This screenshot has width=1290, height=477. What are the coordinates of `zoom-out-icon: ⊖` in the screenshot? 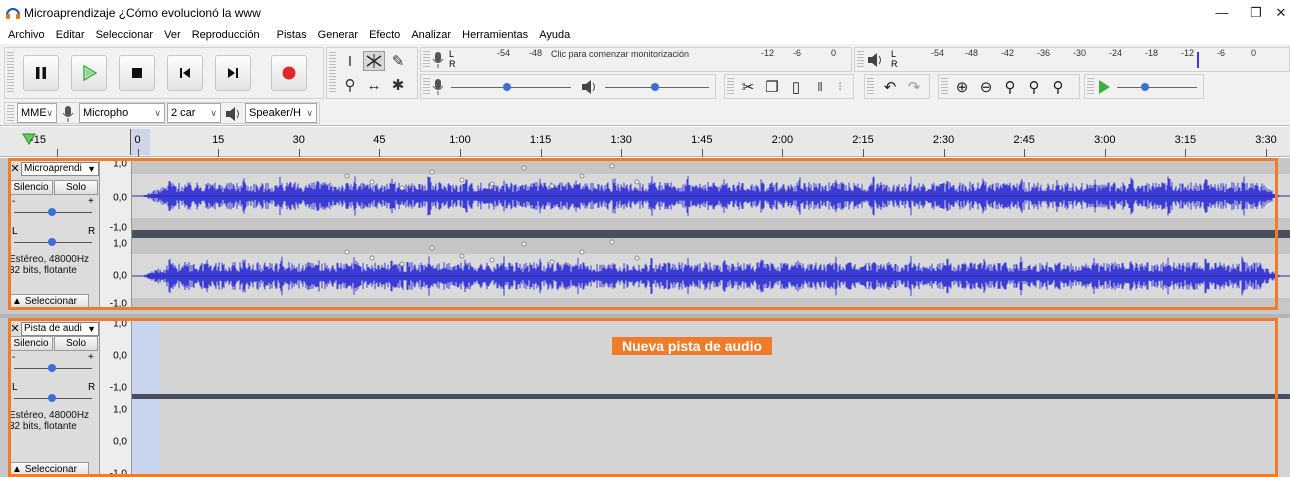 It's located at (986, 87).